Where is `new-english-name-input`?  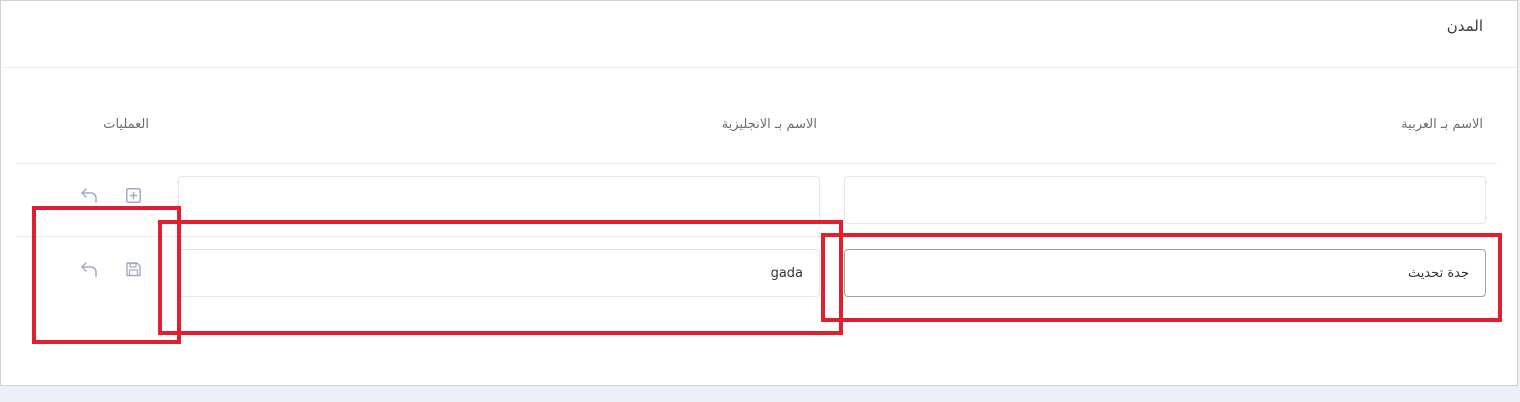
new-english-name-input is located at coordinates (499, 200).